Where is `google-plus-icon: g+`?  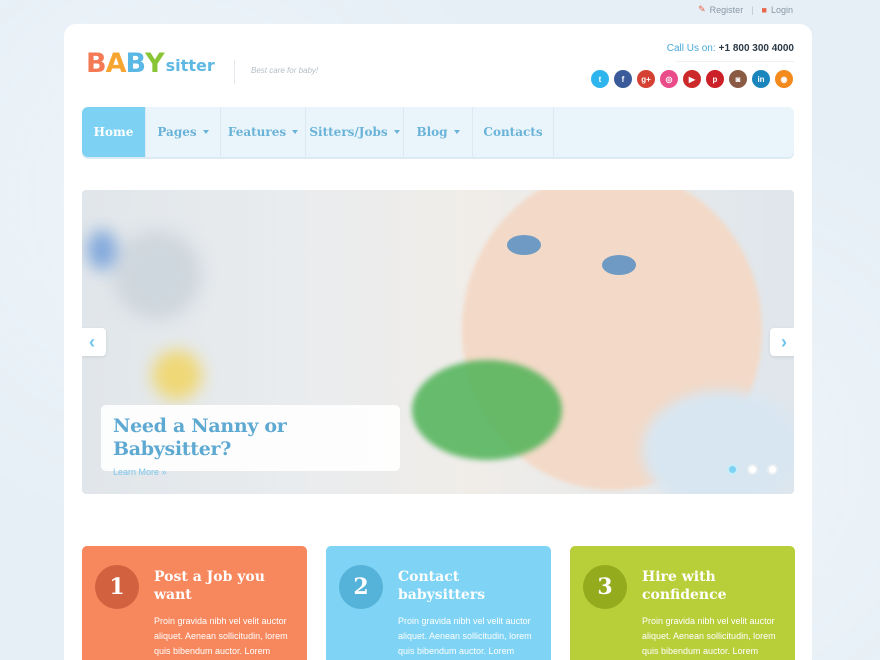
google-plus-icon: g+ is located at coordinates (646, 79).